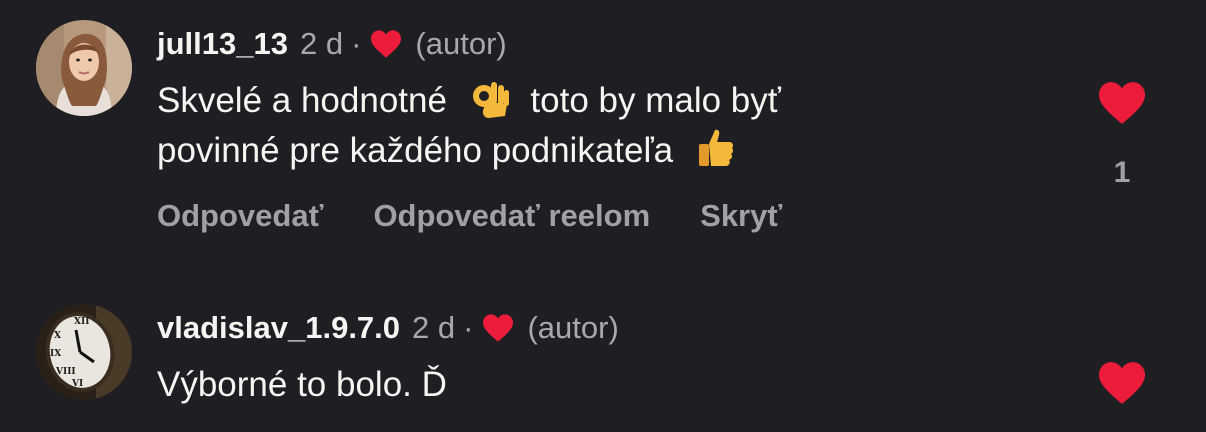 The height and width of the screenshot is (432, 1206). Describe the element at coordinates (278, 328) in the screenshot. I see `username: vladislav_1.9.7.0` at that location.